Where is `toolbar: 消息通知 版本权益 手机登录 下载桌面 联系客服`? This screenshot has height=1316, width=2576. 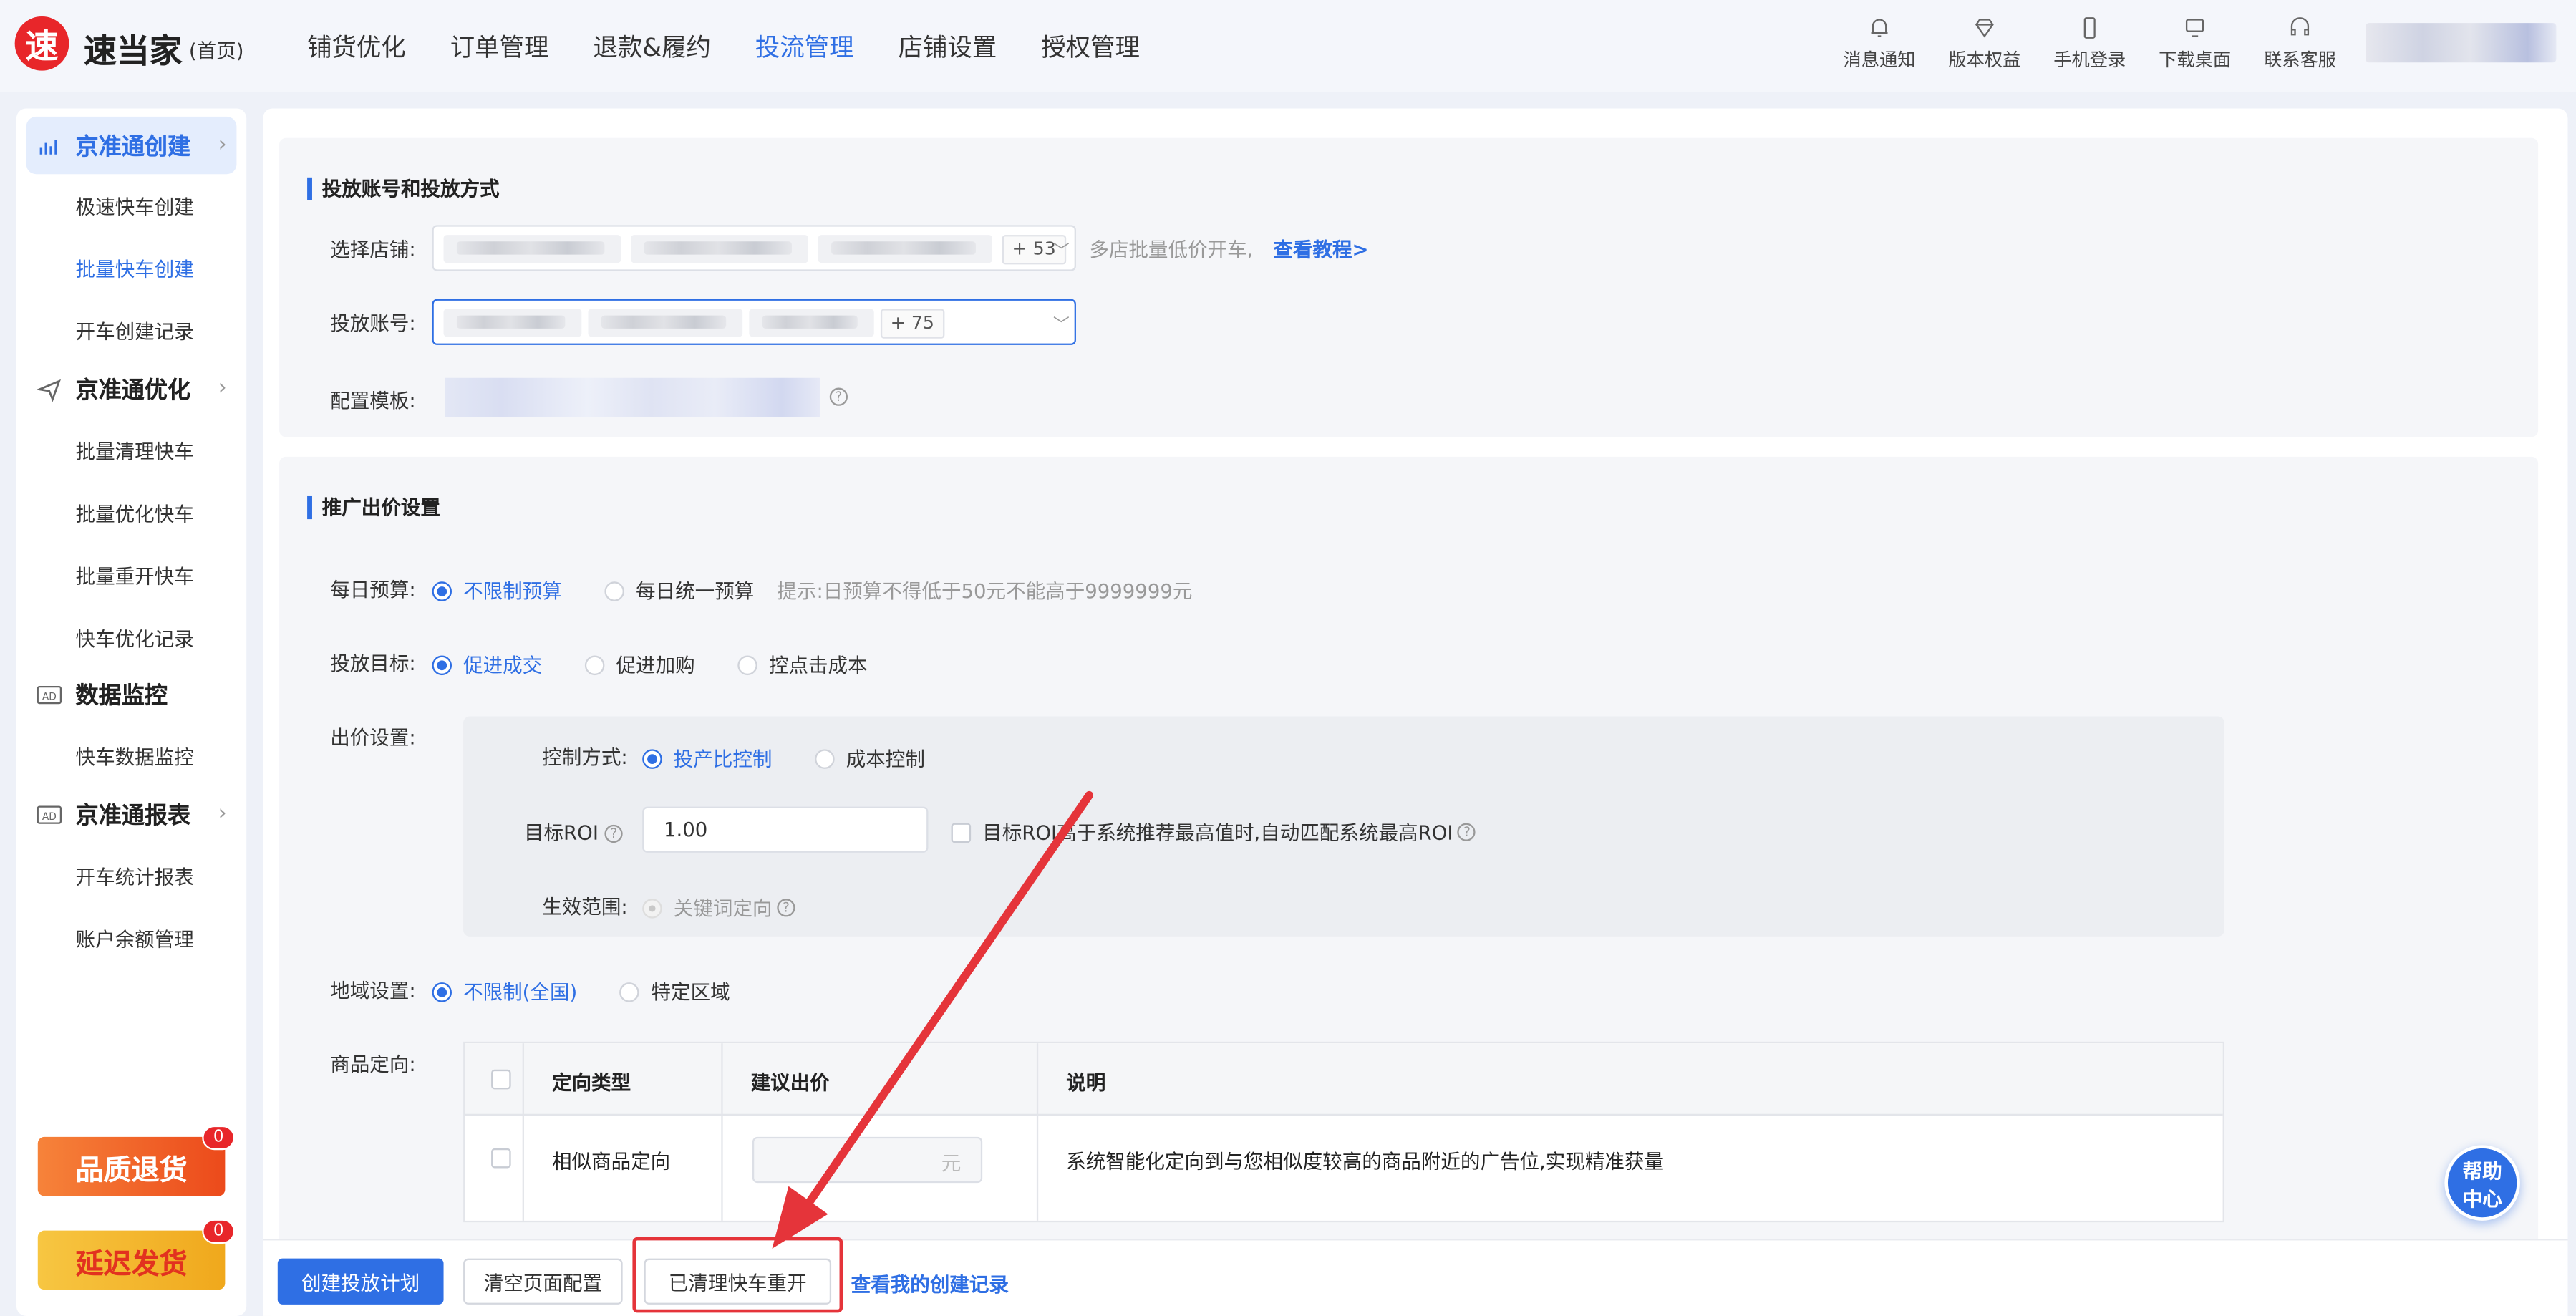
toolbar: 消息通知 版本权益 手机登录 下载桌面 联系客服 is located at coordinates (2093, 46).